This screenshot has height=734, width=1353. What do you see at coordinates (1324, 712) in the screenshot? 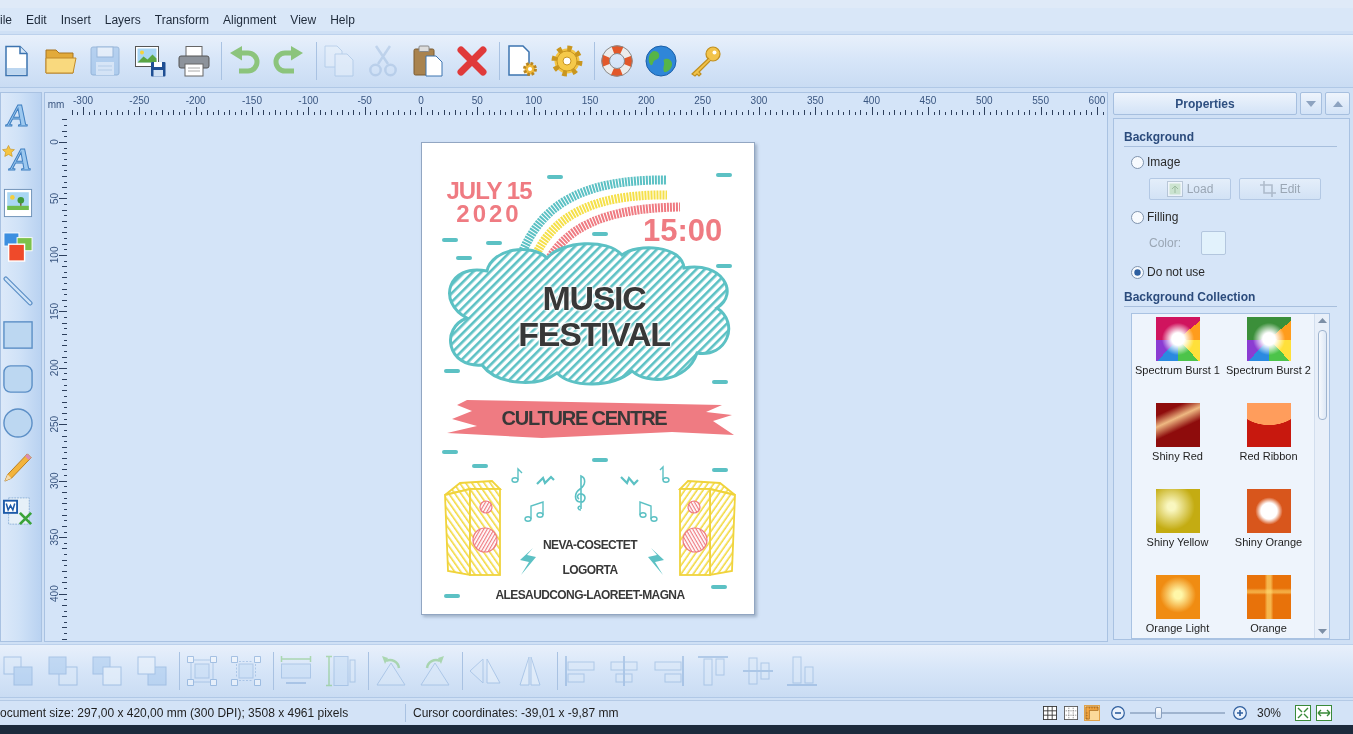
I see `horizontal-arrows-icon` at bounding box center [1324, 712].